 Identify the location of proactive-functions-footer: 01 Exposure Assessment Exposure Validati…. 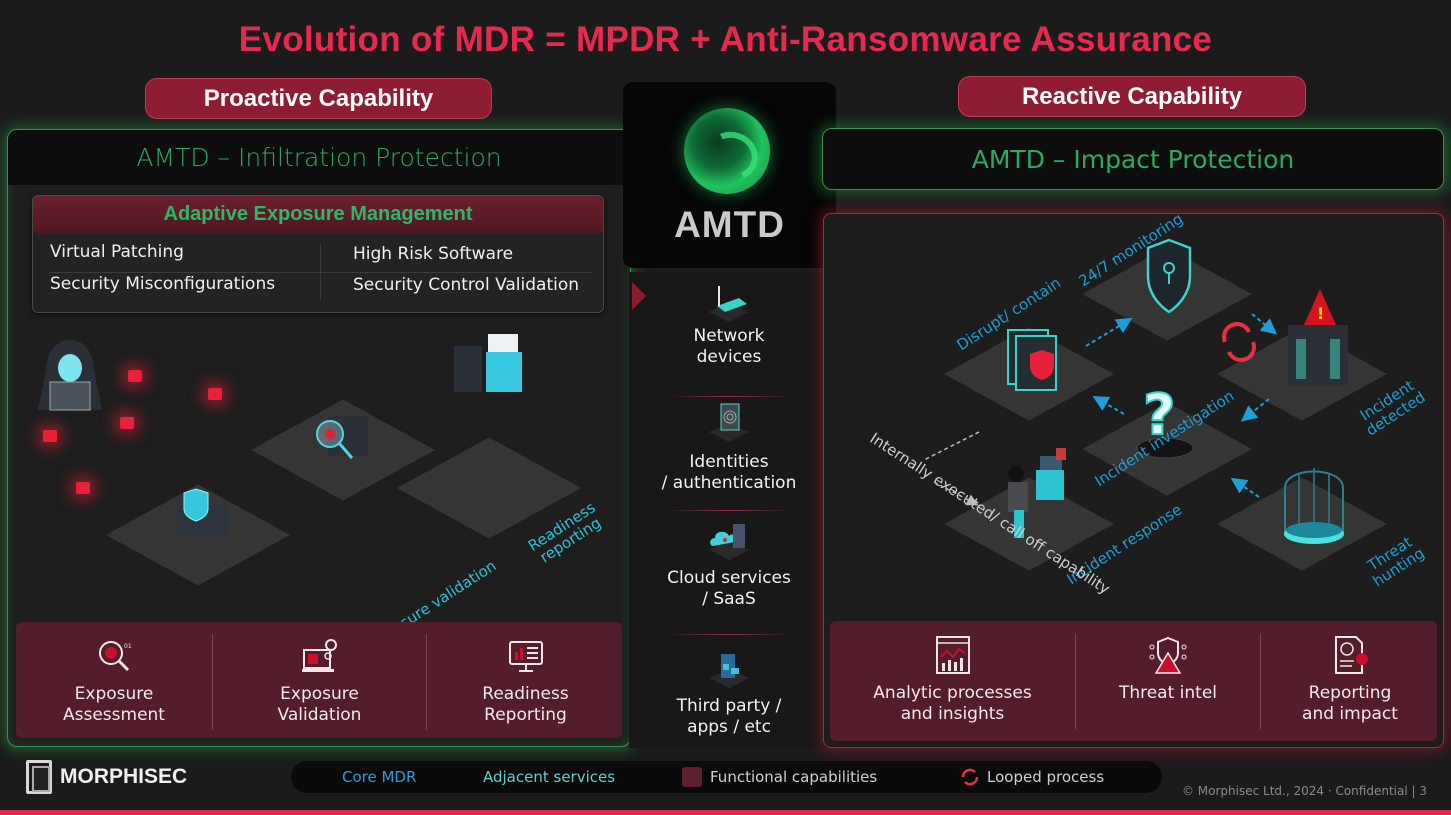
(319, 680).